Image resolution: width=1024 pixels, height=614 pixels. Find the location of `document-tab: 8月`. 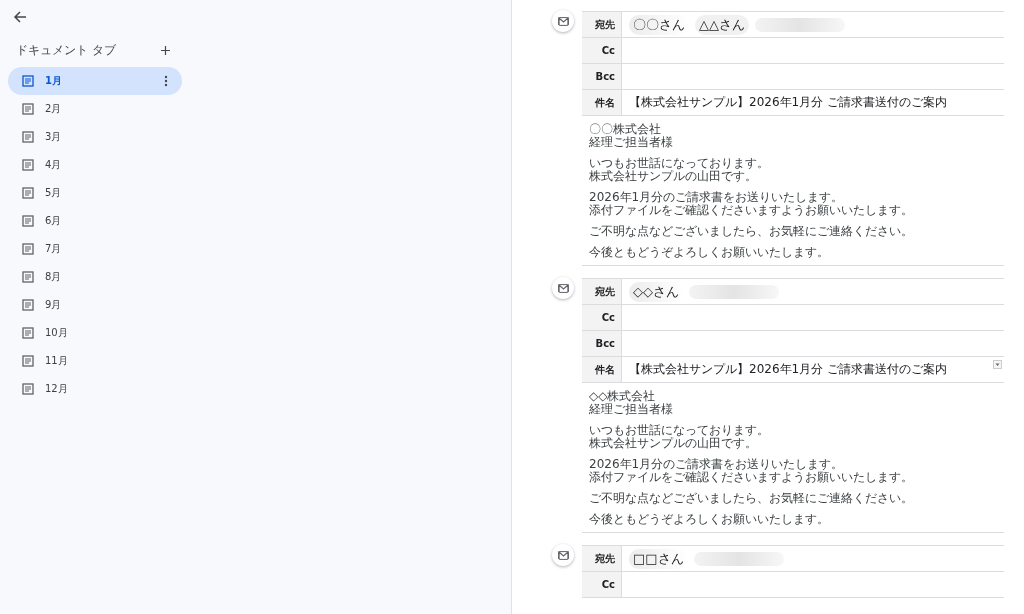

document-tab: 8月 is located at coordinates (95, 277).